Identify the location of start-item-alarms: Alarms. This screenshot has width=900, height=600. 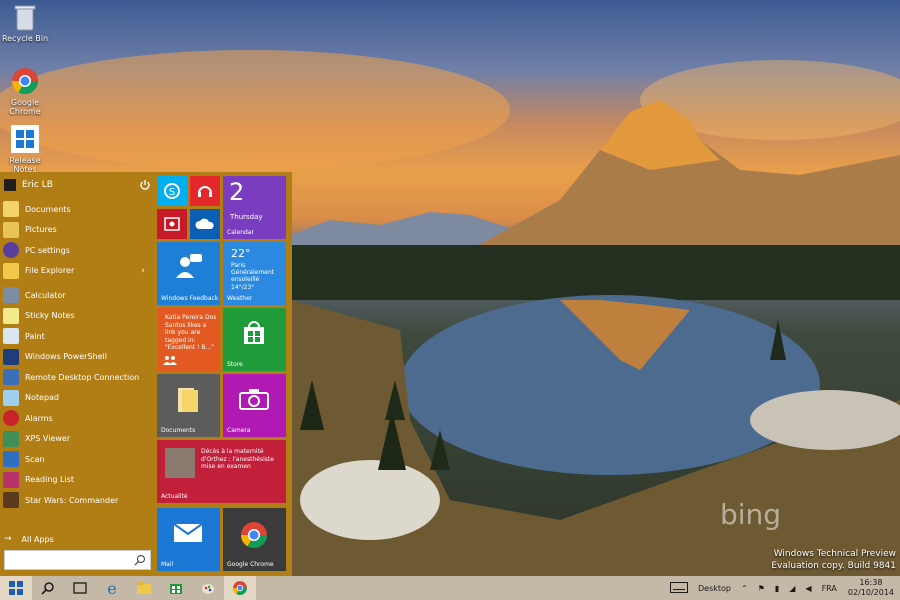
(76, 418).